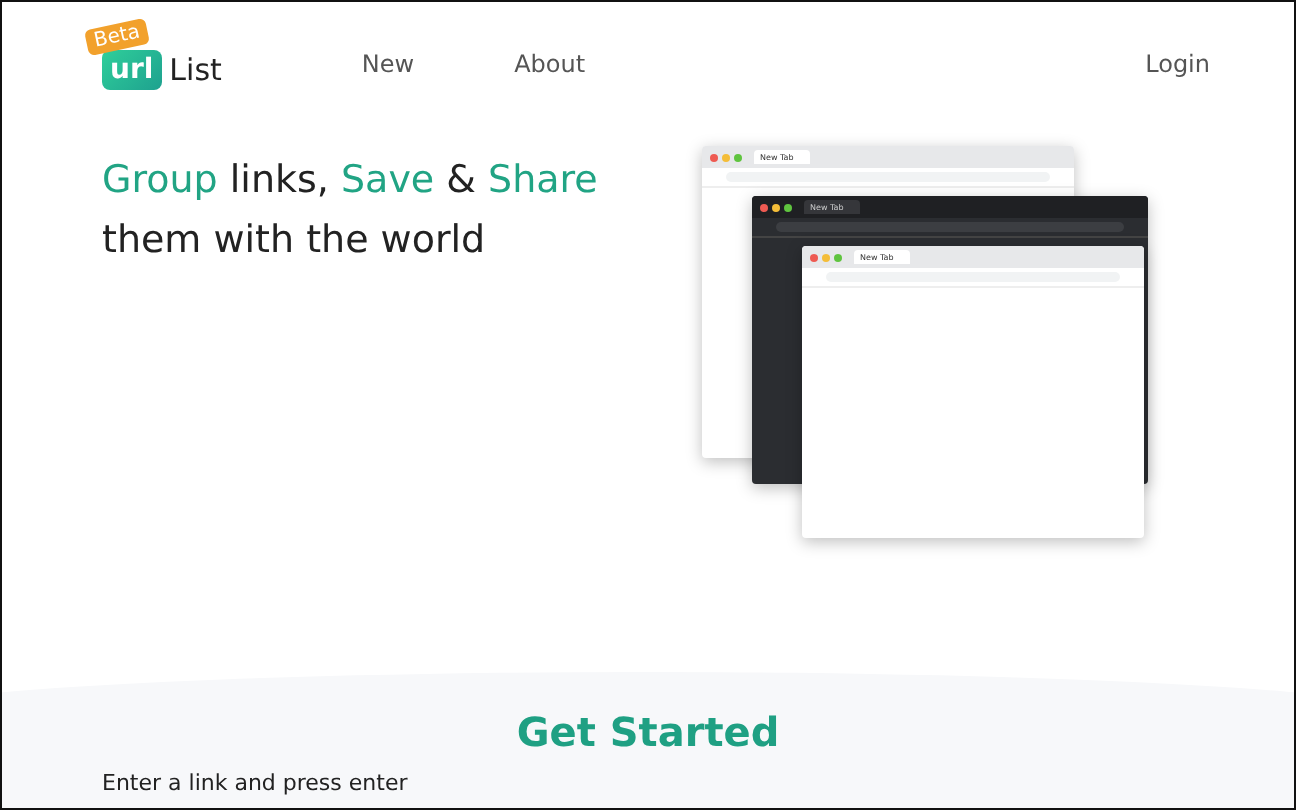 The image size is (1296, 810). What do you see at coordinates (550, 64) in the screenshot?
I see `nav-link: About` at bounding box center [550, 64].